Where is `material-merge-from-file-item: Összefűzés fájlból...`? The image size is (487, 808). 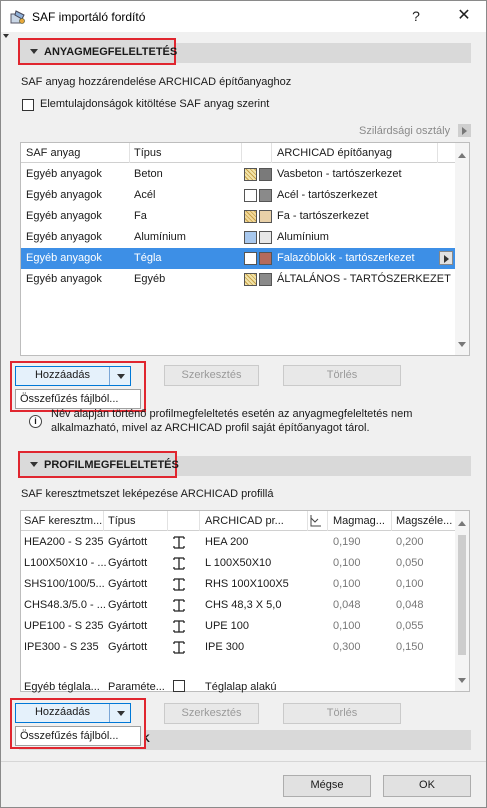
material-merge-from-file-item: Összefűzés fájlból... is located at coordinates (78, 399).